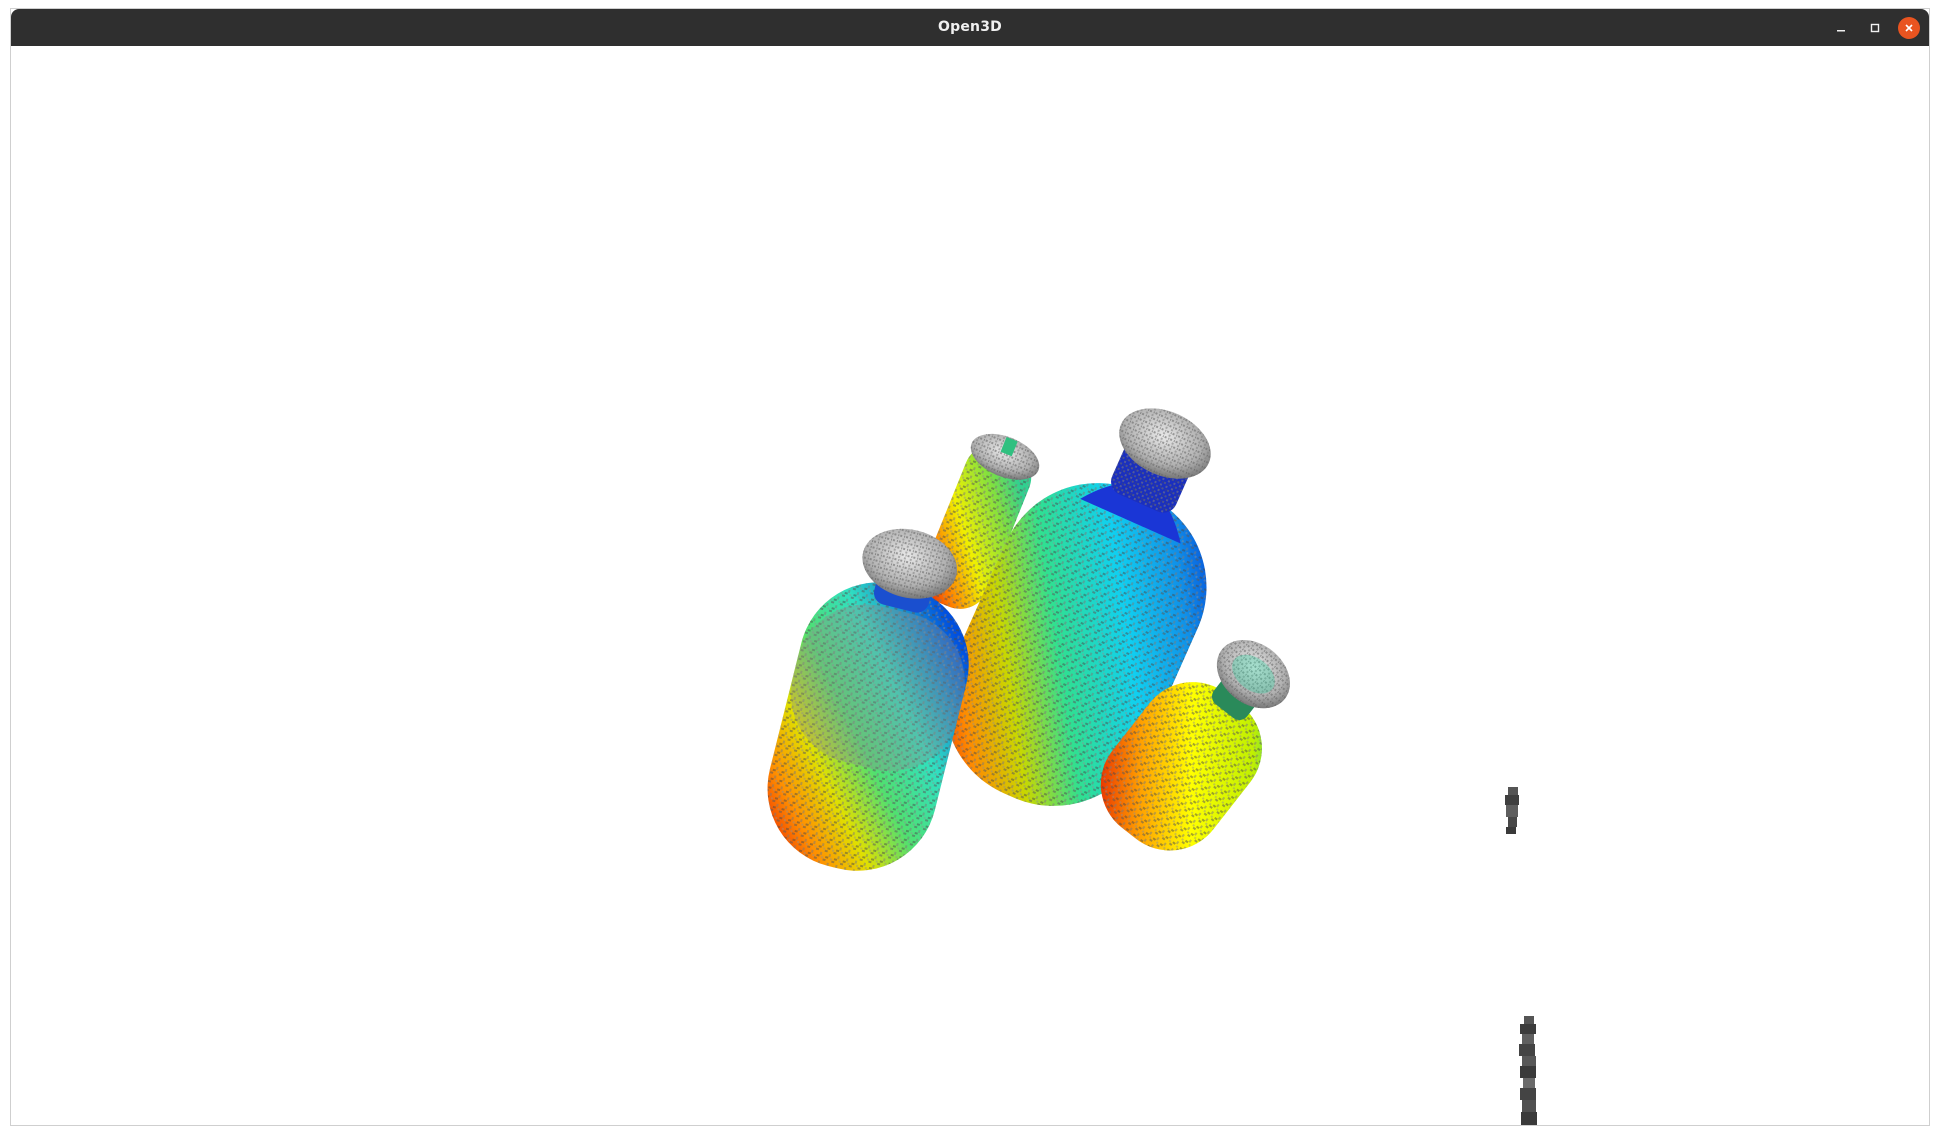  What do you see at coordinates (1841, 31) in the screenshot?
I see `minimize-icon` at bounding box center [1841, 31].